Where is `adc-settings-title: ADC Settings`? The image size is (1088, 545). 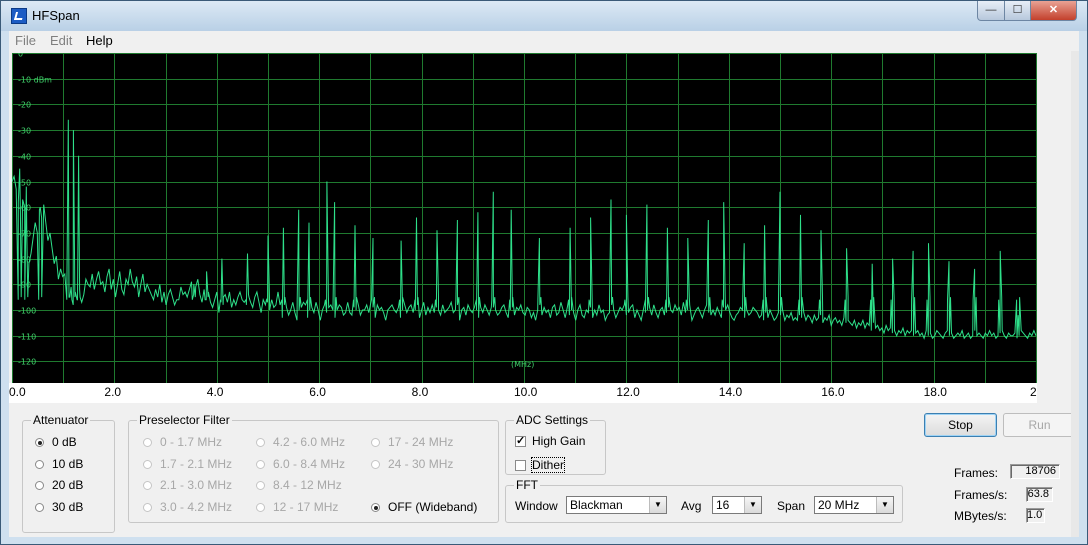 adc-settings-title: ADC Settings is located at coordinates (552, 420).